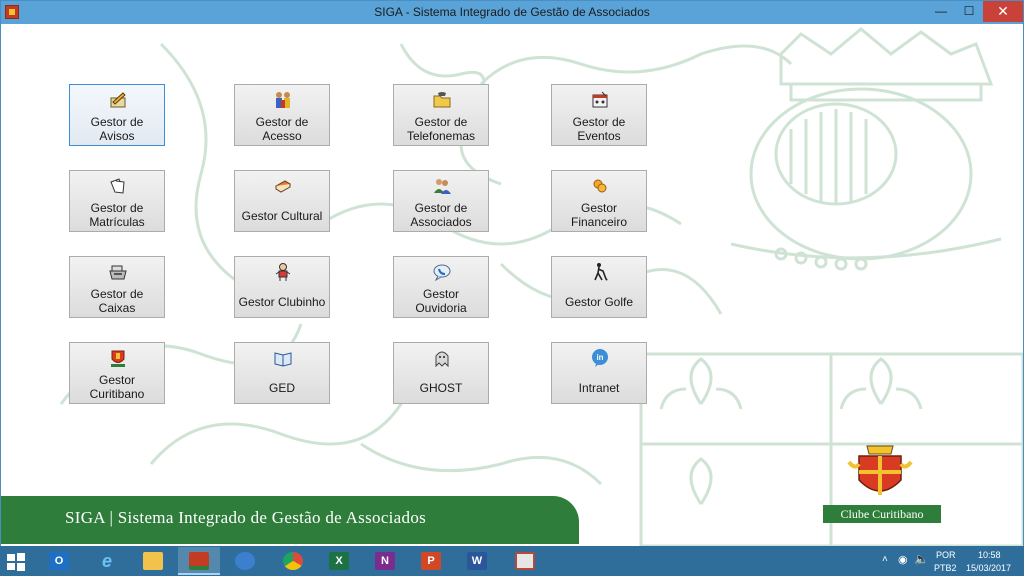 The height and width of the screenshot is (576, 1024). I want to click on books-icon, so click(283, 186).